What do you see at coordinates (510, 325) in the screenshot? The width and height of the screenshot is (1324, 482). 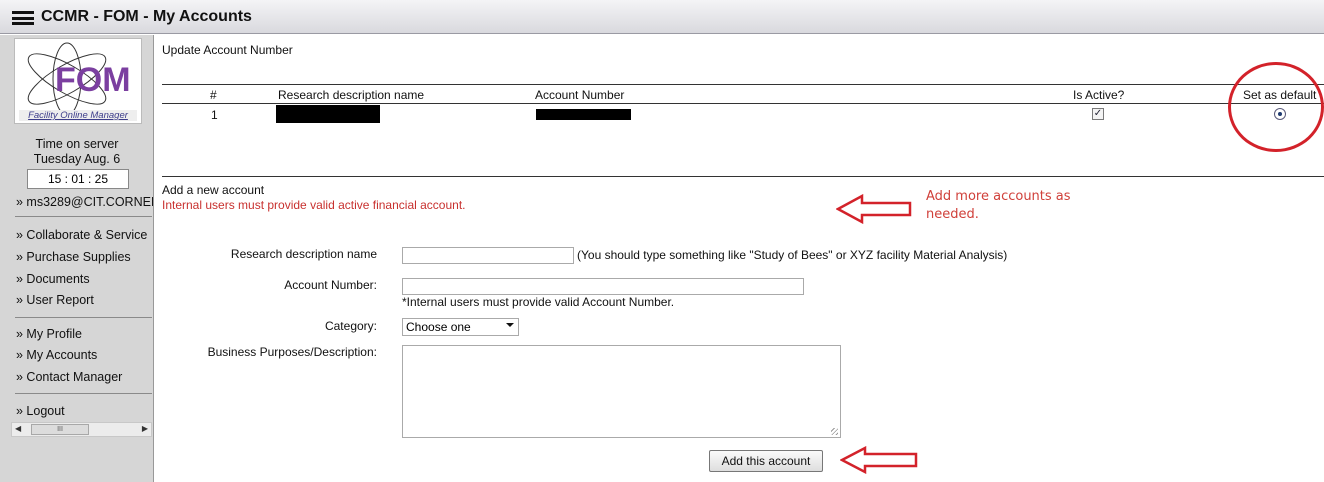 I see `chevron-down-icon` at bounding box center [510, 325].